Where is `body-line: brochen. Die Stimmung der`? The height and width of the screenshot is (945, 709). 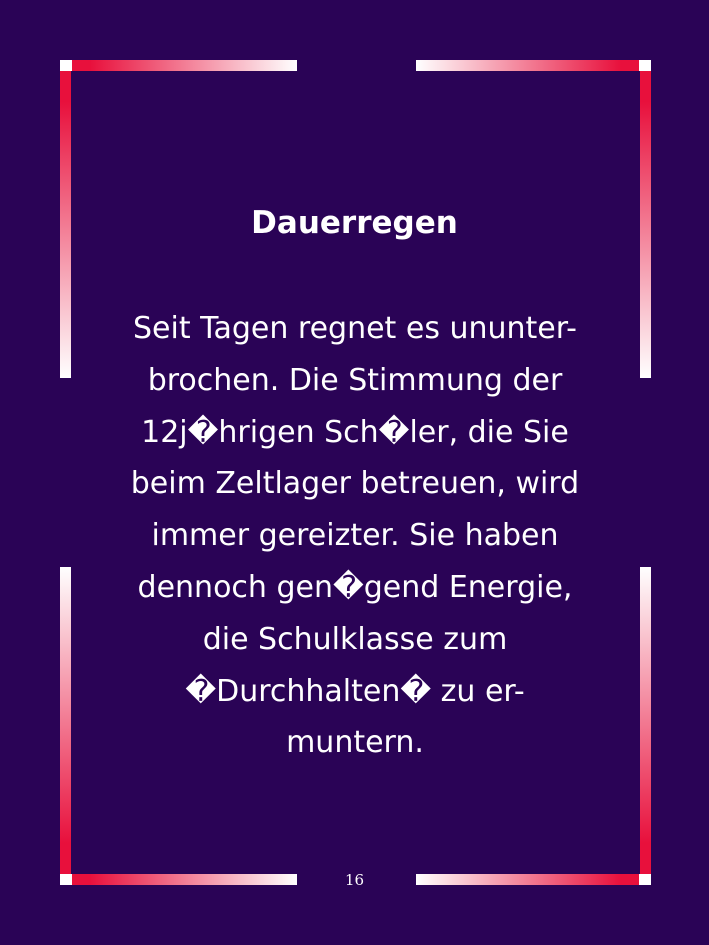
body-line: brochen. Die Stimmung der is located at coordinates (355, 380).